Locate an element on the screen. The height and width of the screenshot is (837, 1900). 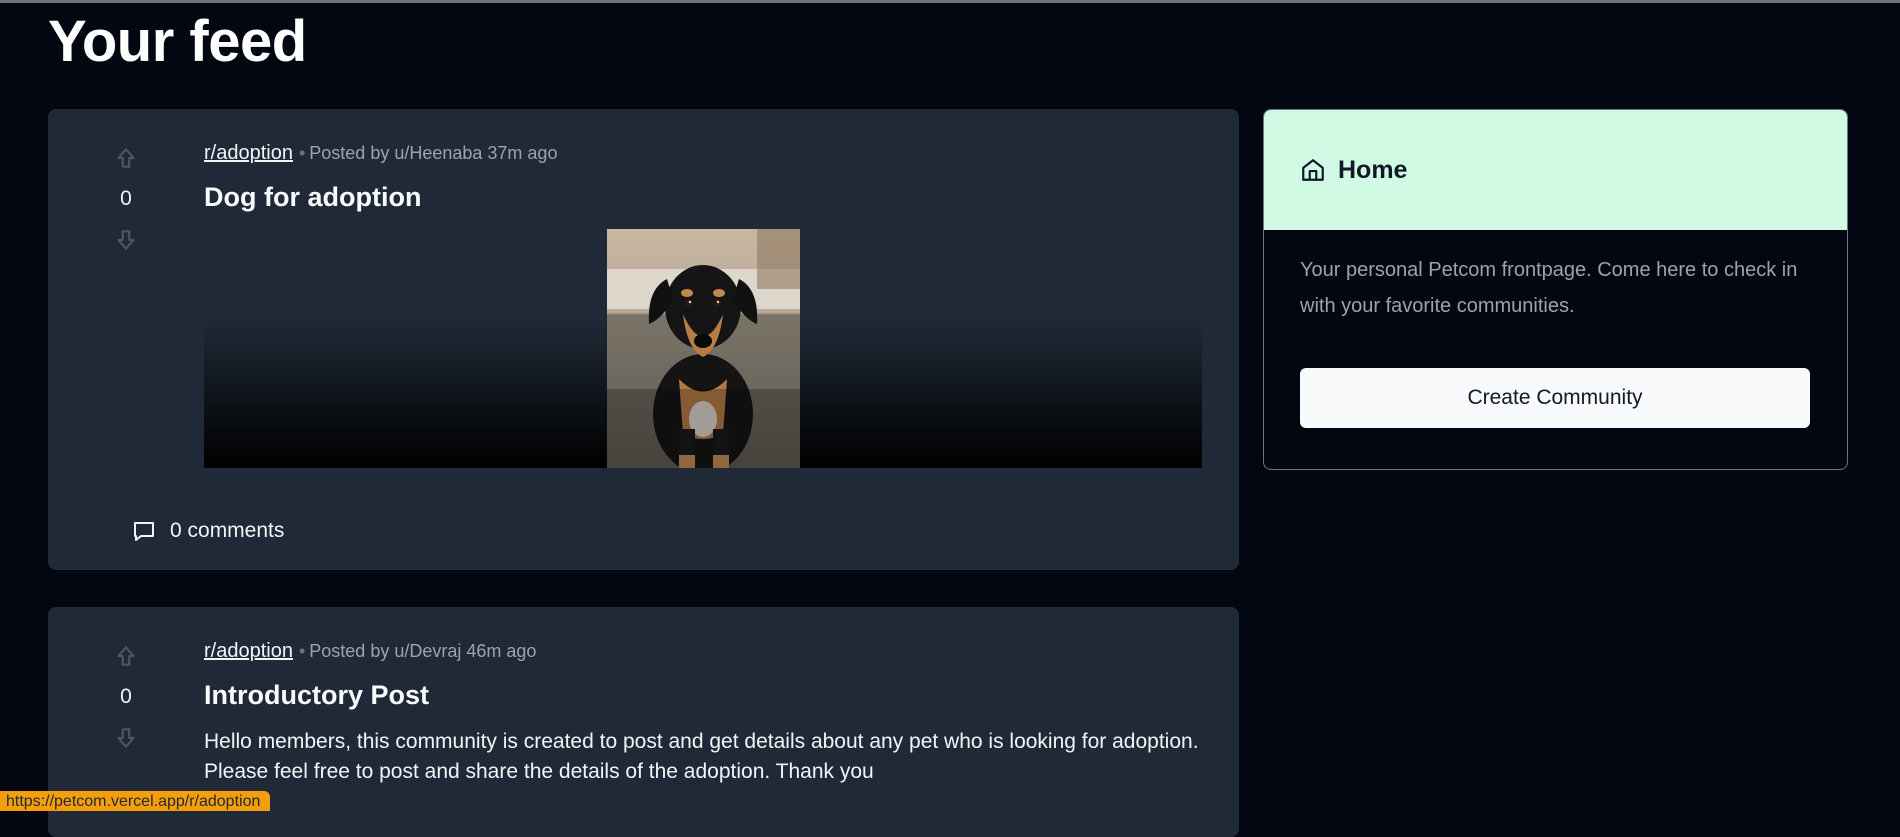
page-title: Your feed is located at coordinates (177, 41).